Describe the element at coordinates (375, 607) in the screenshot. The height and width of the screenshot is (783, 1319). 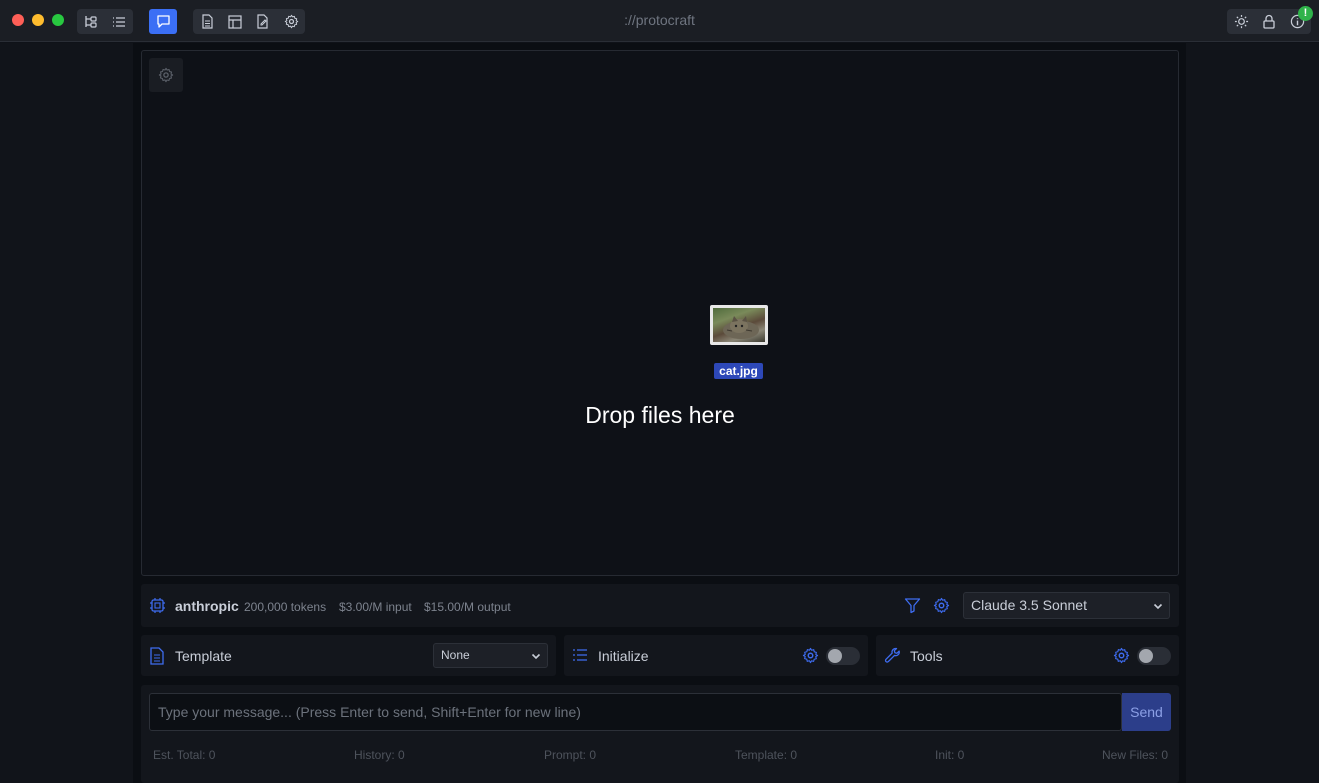
I see `input-price: $3.00/M input` at that location.